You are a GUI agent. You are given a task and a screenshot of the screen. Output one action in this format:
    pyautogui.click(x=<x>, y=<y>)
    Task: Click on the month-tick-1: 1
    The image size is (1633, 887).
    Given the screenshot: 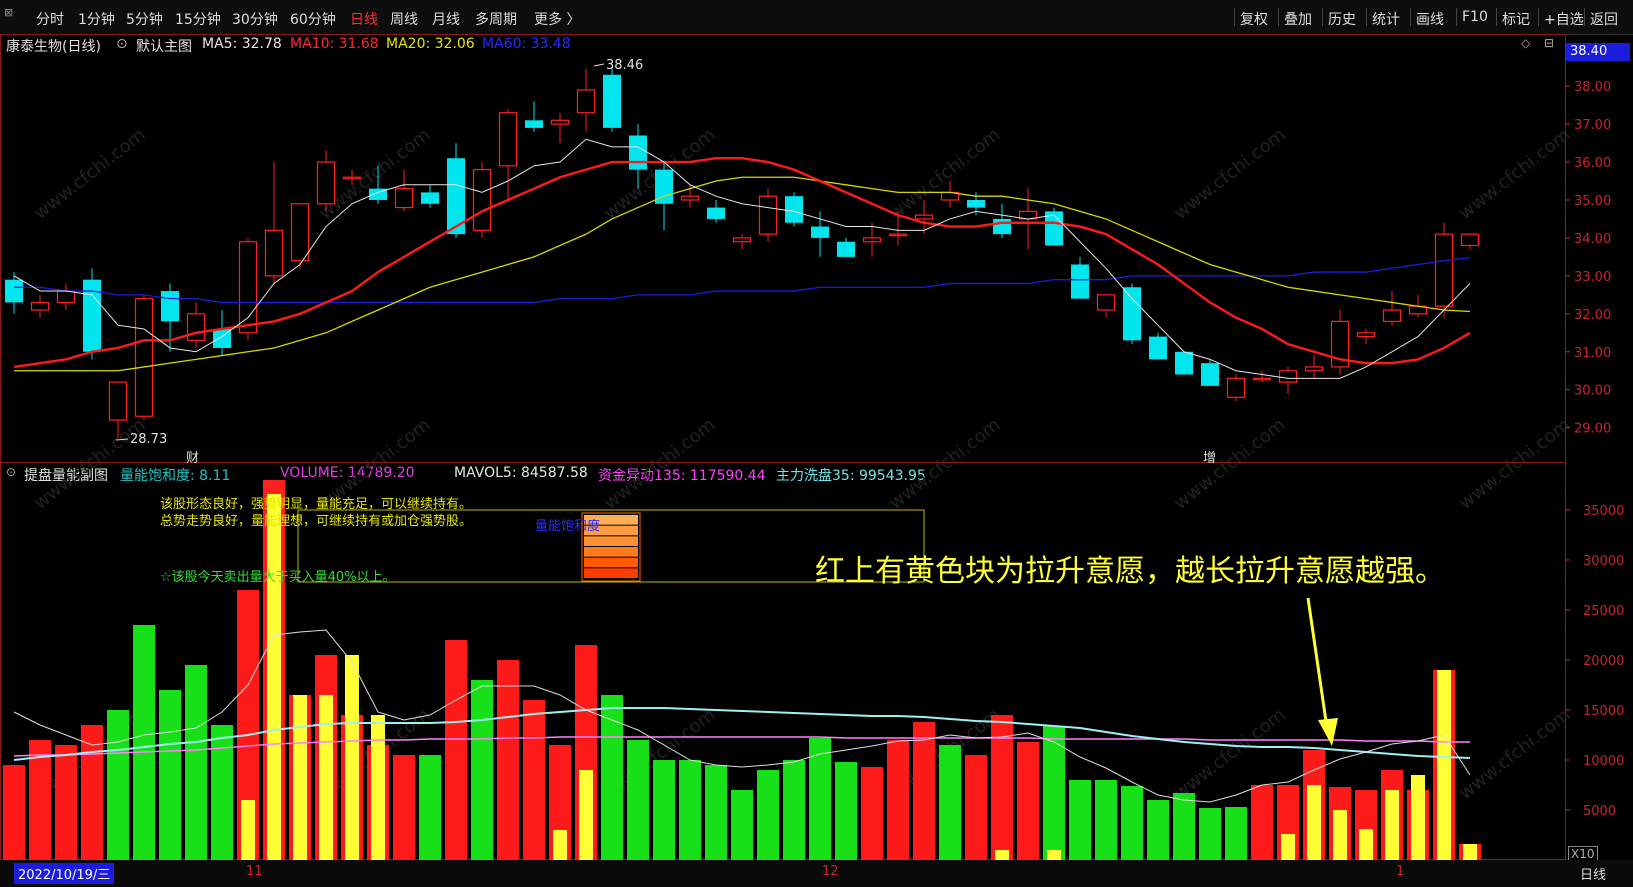 What is the action you would take?
    pyautogui.click(x=1400, y=871)
    